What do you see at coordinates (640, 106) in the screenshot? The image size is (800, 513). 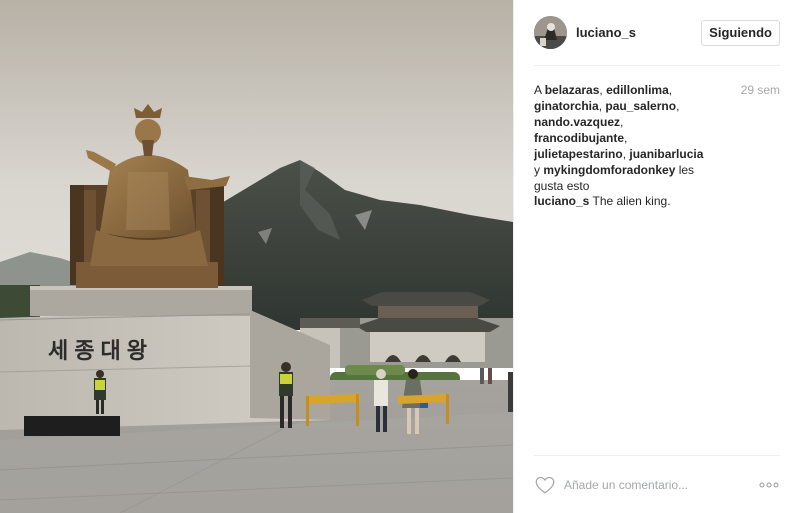 I see `liker-link: pau_salerno` at bounding box center [640, 106].